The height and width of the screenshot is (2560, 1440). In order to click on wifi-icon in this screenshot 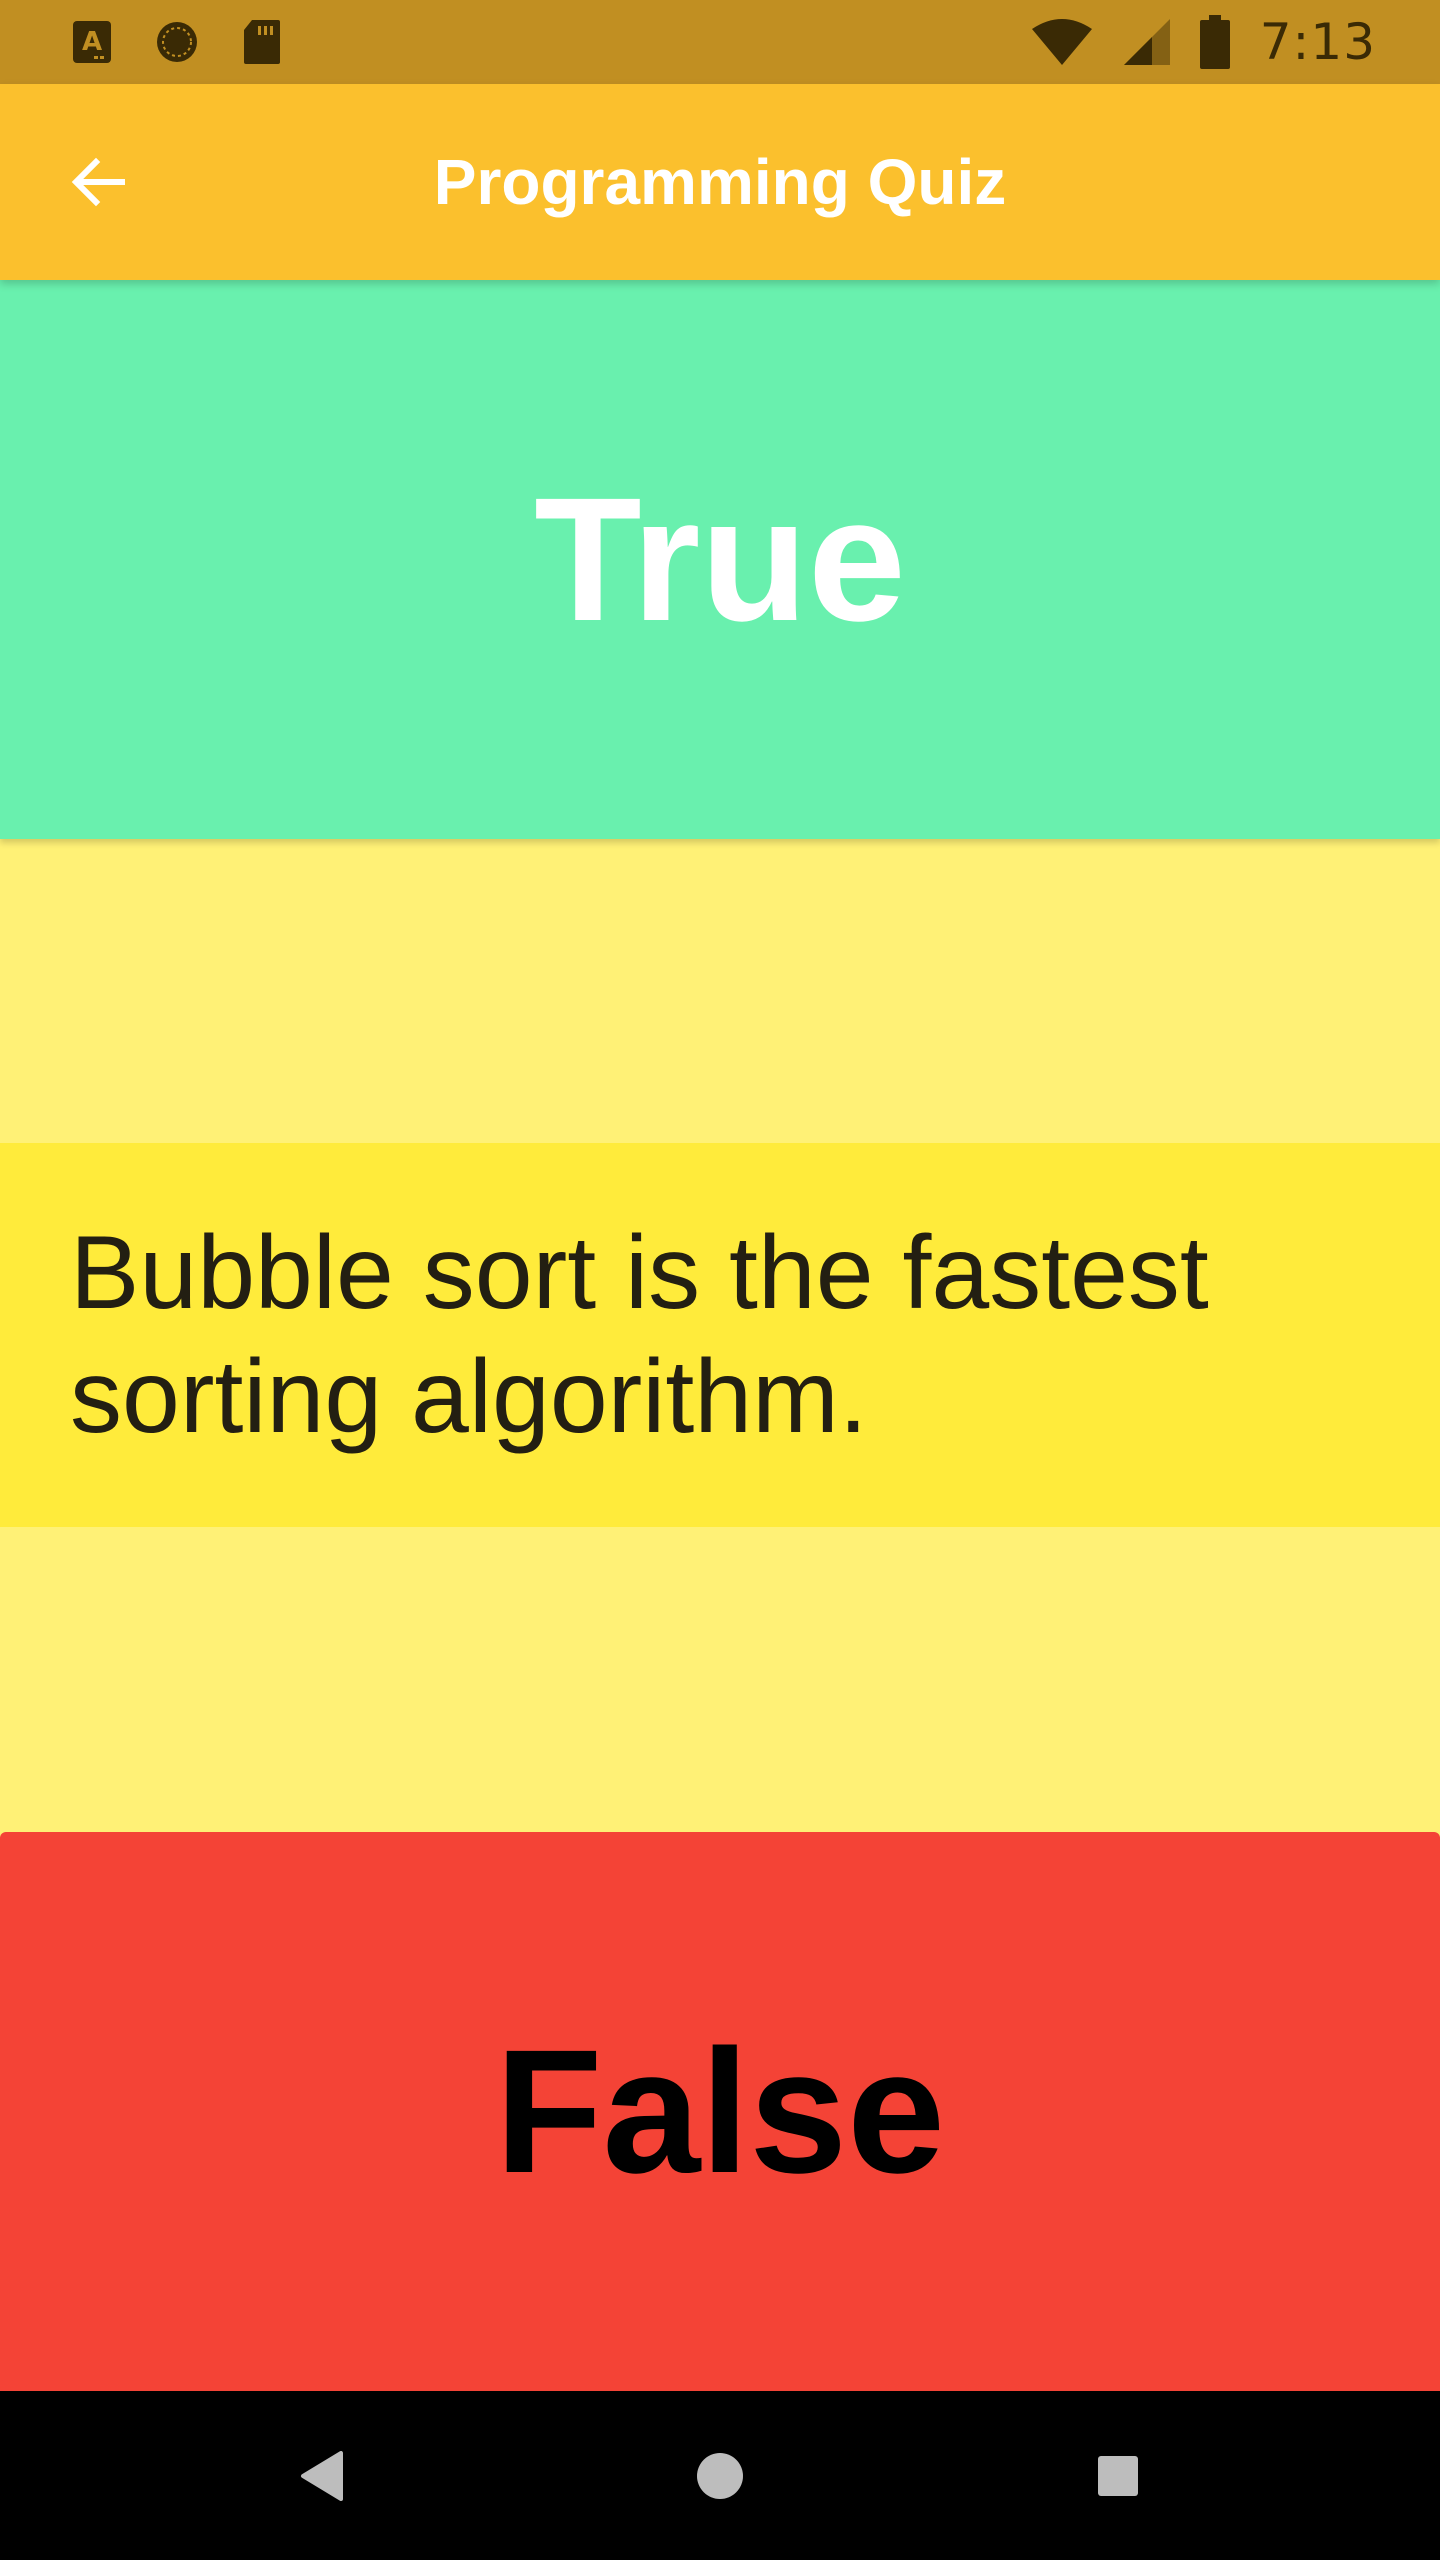, I will do `click(1062, 42)`.